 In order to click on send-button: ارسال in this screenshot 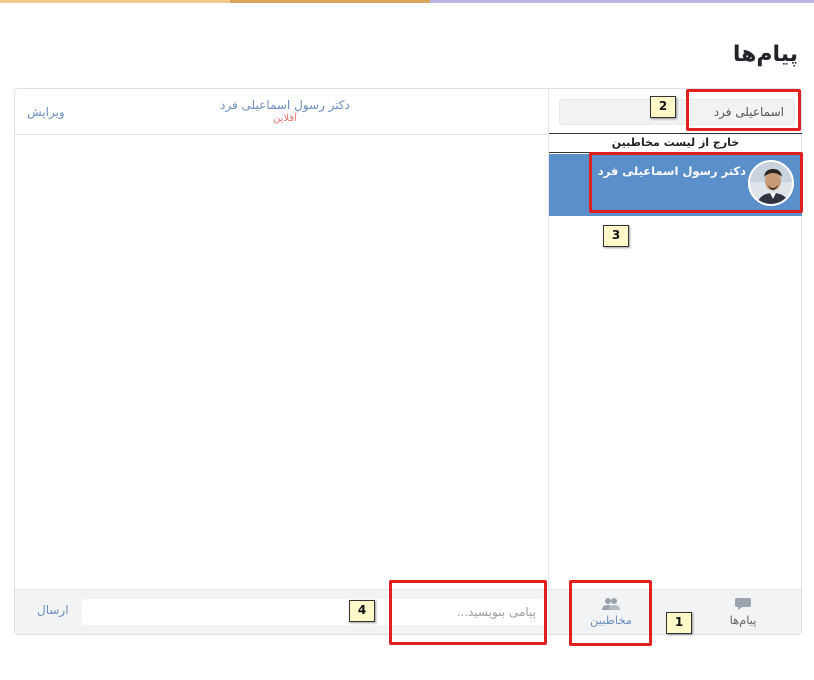, I will do `click(53, 610)`.